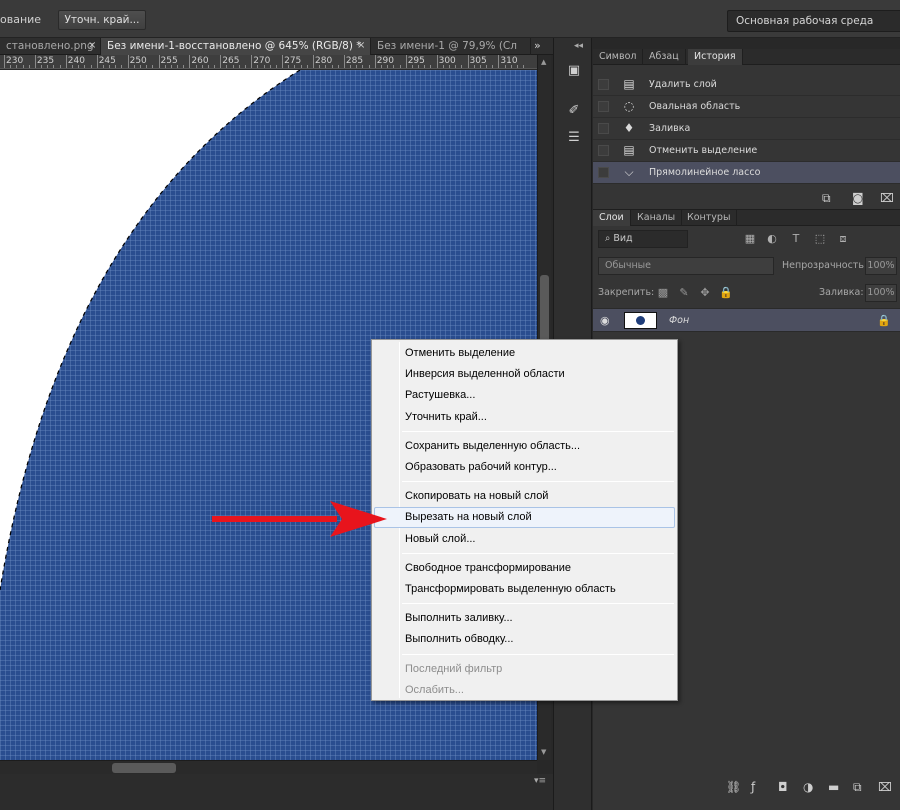  What do you see at coordinates (857, 787) in the screenshot?
I see `new-layer-icon: ⧉` at bounding box center [857, 787].